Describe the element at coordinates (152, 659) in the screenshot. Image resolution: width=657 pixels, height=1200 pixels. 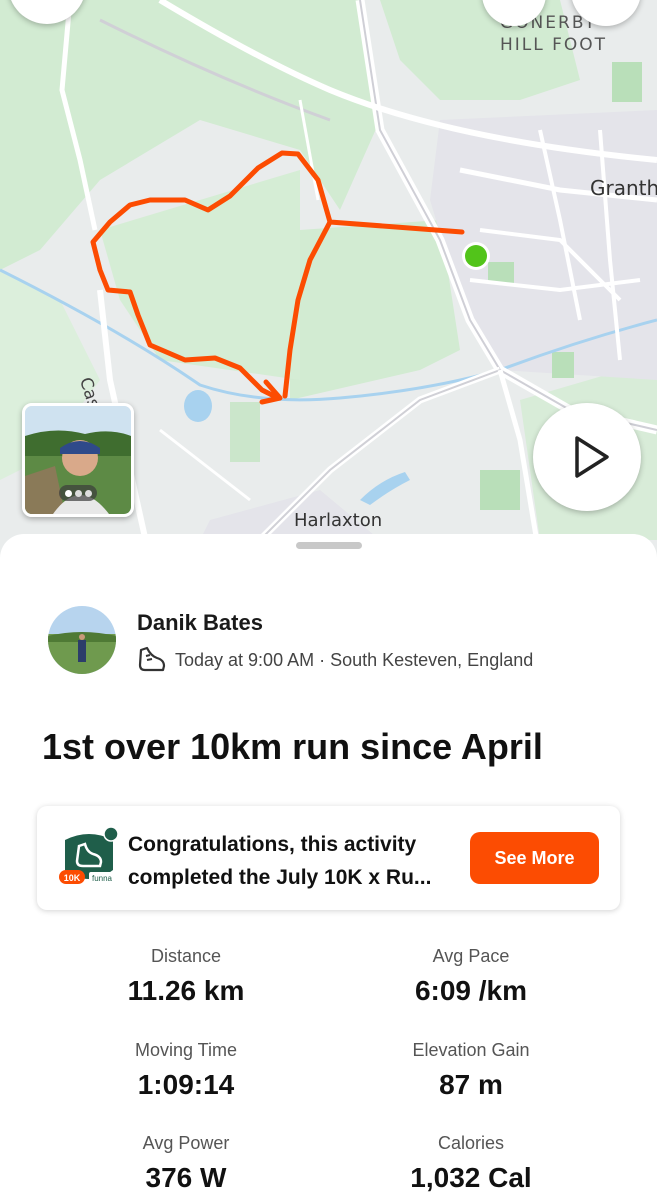
I see `running-shoe-icon` at that location.